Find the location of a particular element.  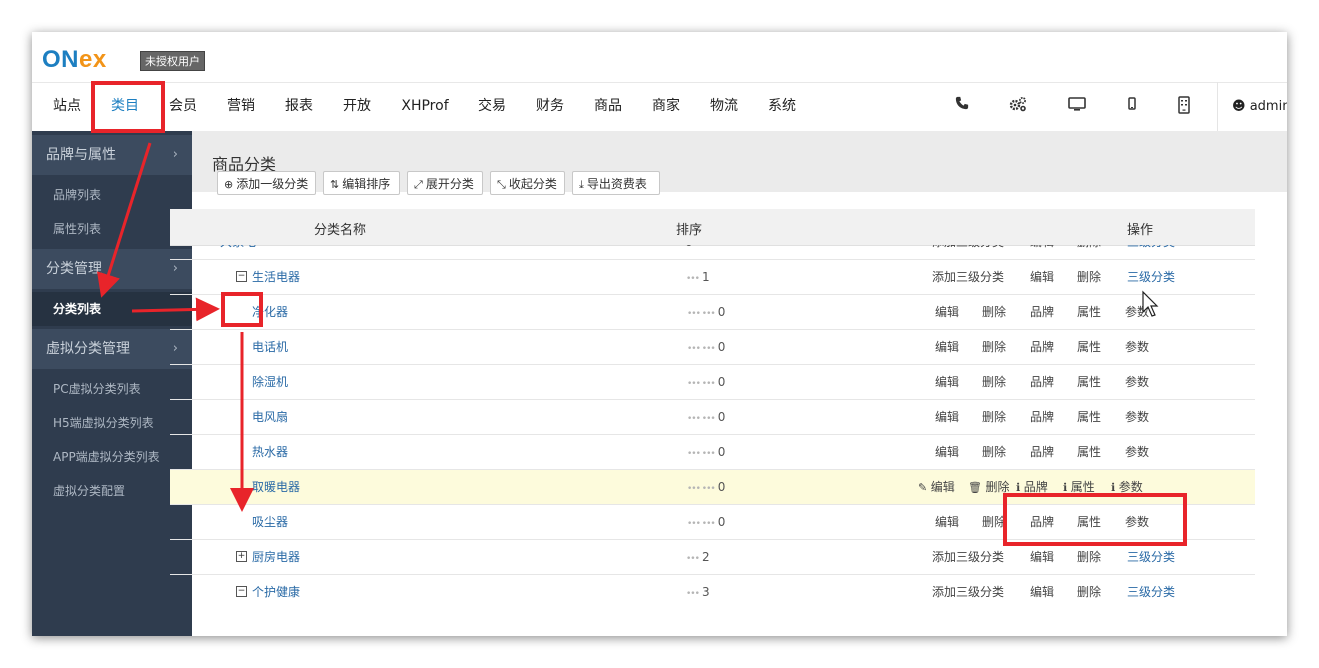

annotation-box-ops is located at coordinates (1095, 519).